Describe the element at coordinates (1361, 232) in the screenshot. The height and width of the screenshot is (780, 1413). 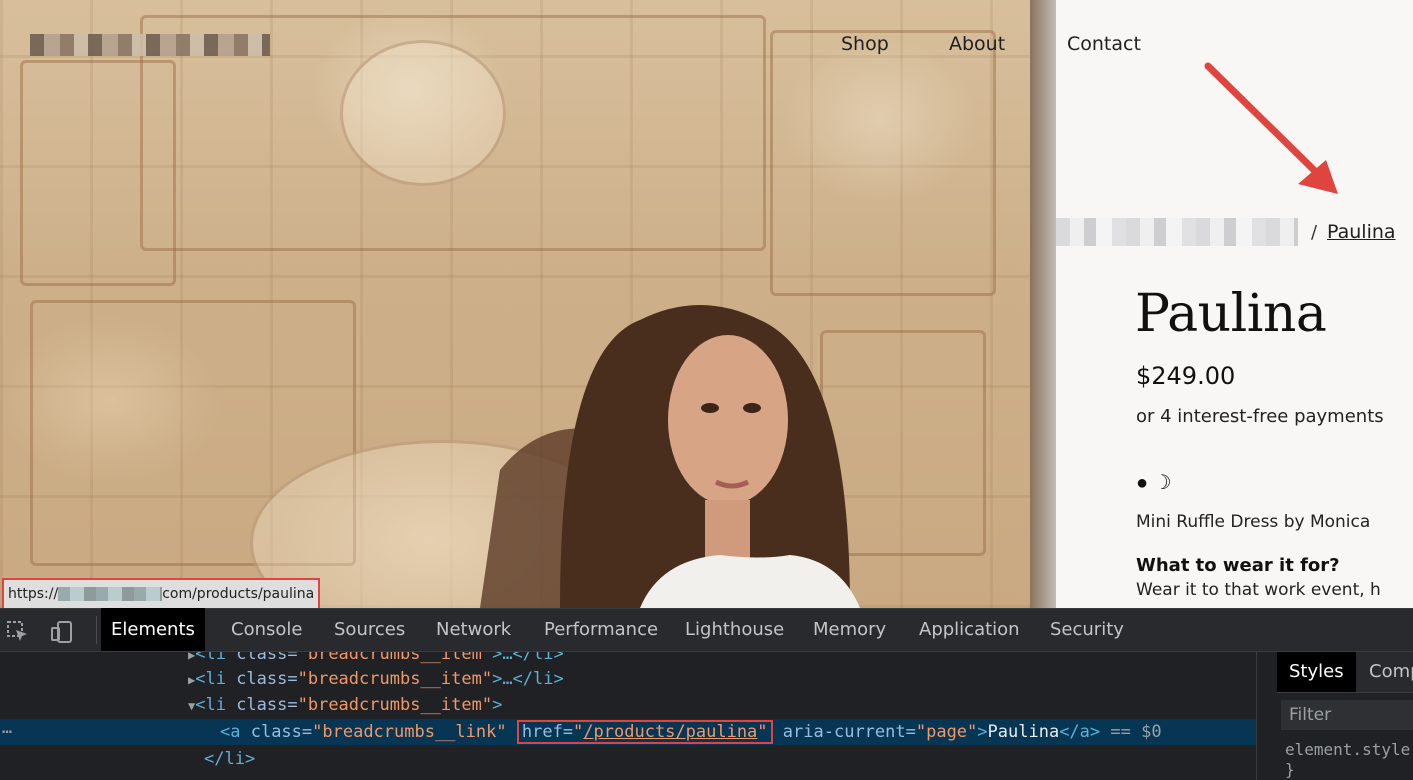
I see `breadcrumb-current-link: Paulina` at that location.